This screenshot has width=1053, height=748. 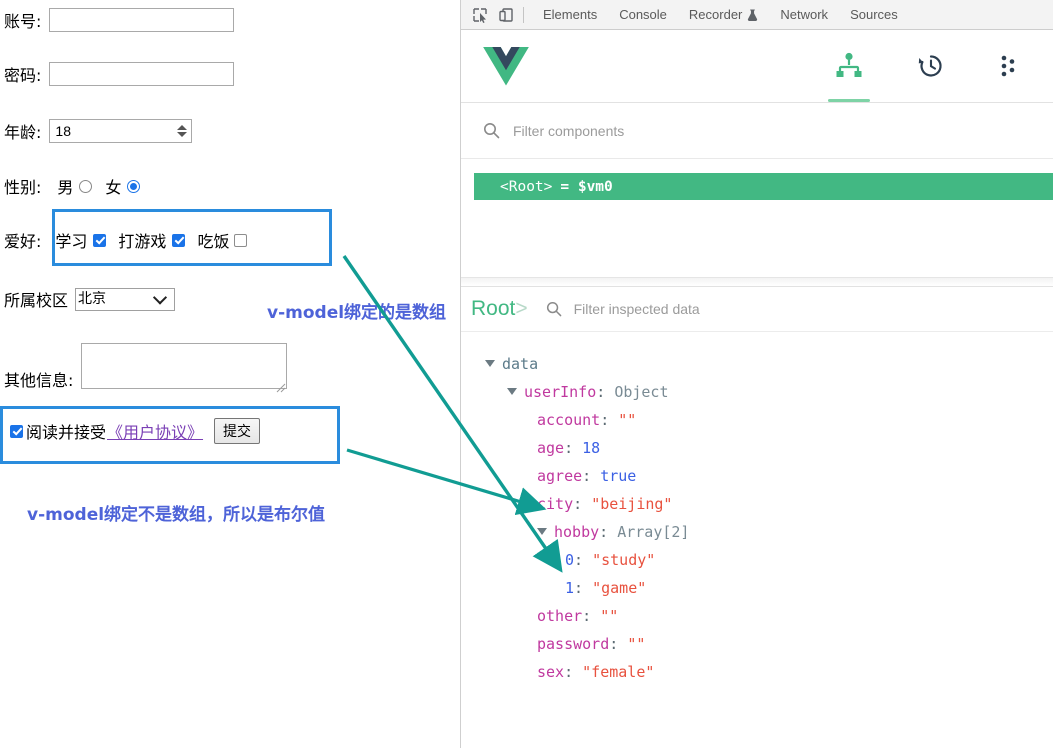 I want to click on password-row: 密码:, so click(x=119, y=74).